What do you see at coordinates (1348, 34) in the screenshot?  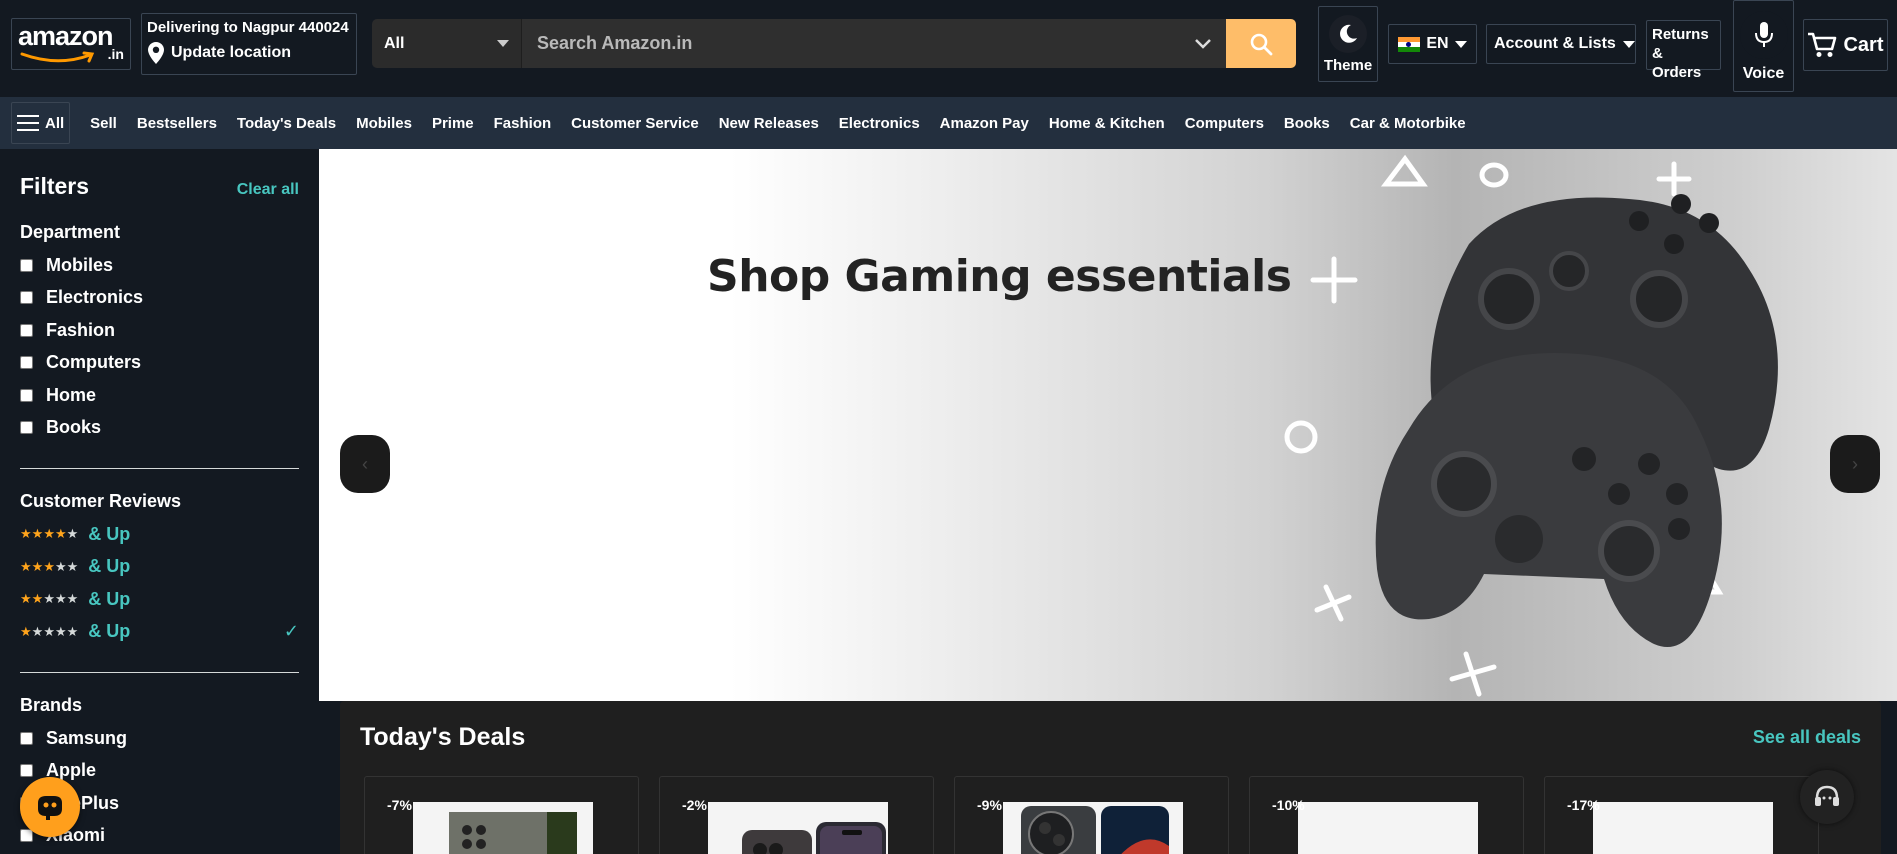 I see `moon-icon` at bounding box center [1348, 34].